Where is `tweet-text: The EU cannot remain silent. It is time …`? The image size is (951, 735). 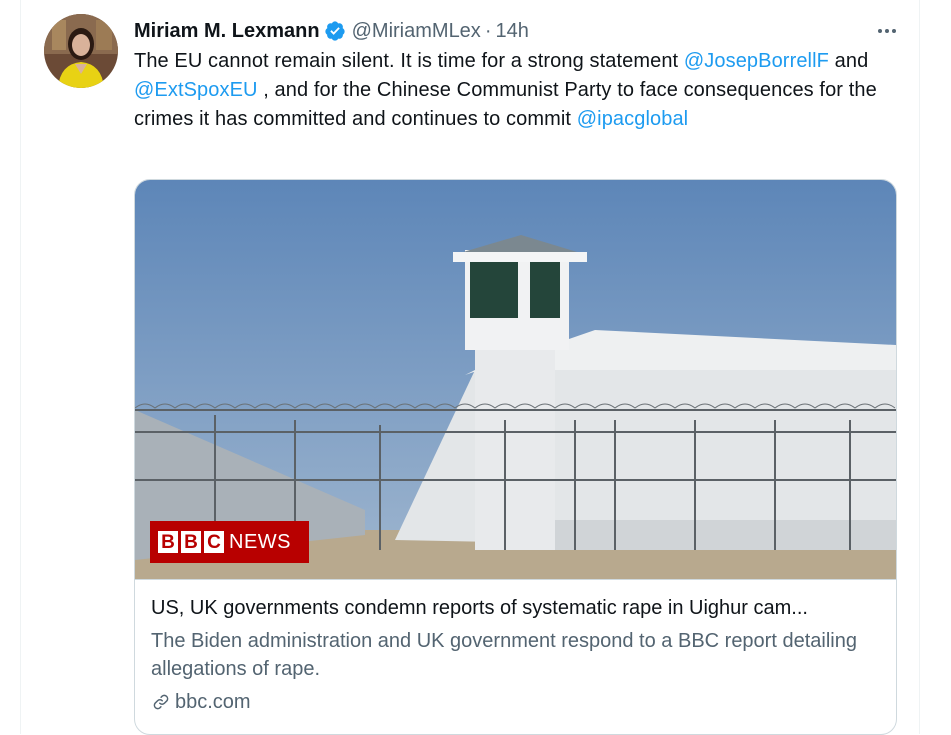 tweet-text: The EU cannot remain silent. It is time … is located at coordinates (514, 90).